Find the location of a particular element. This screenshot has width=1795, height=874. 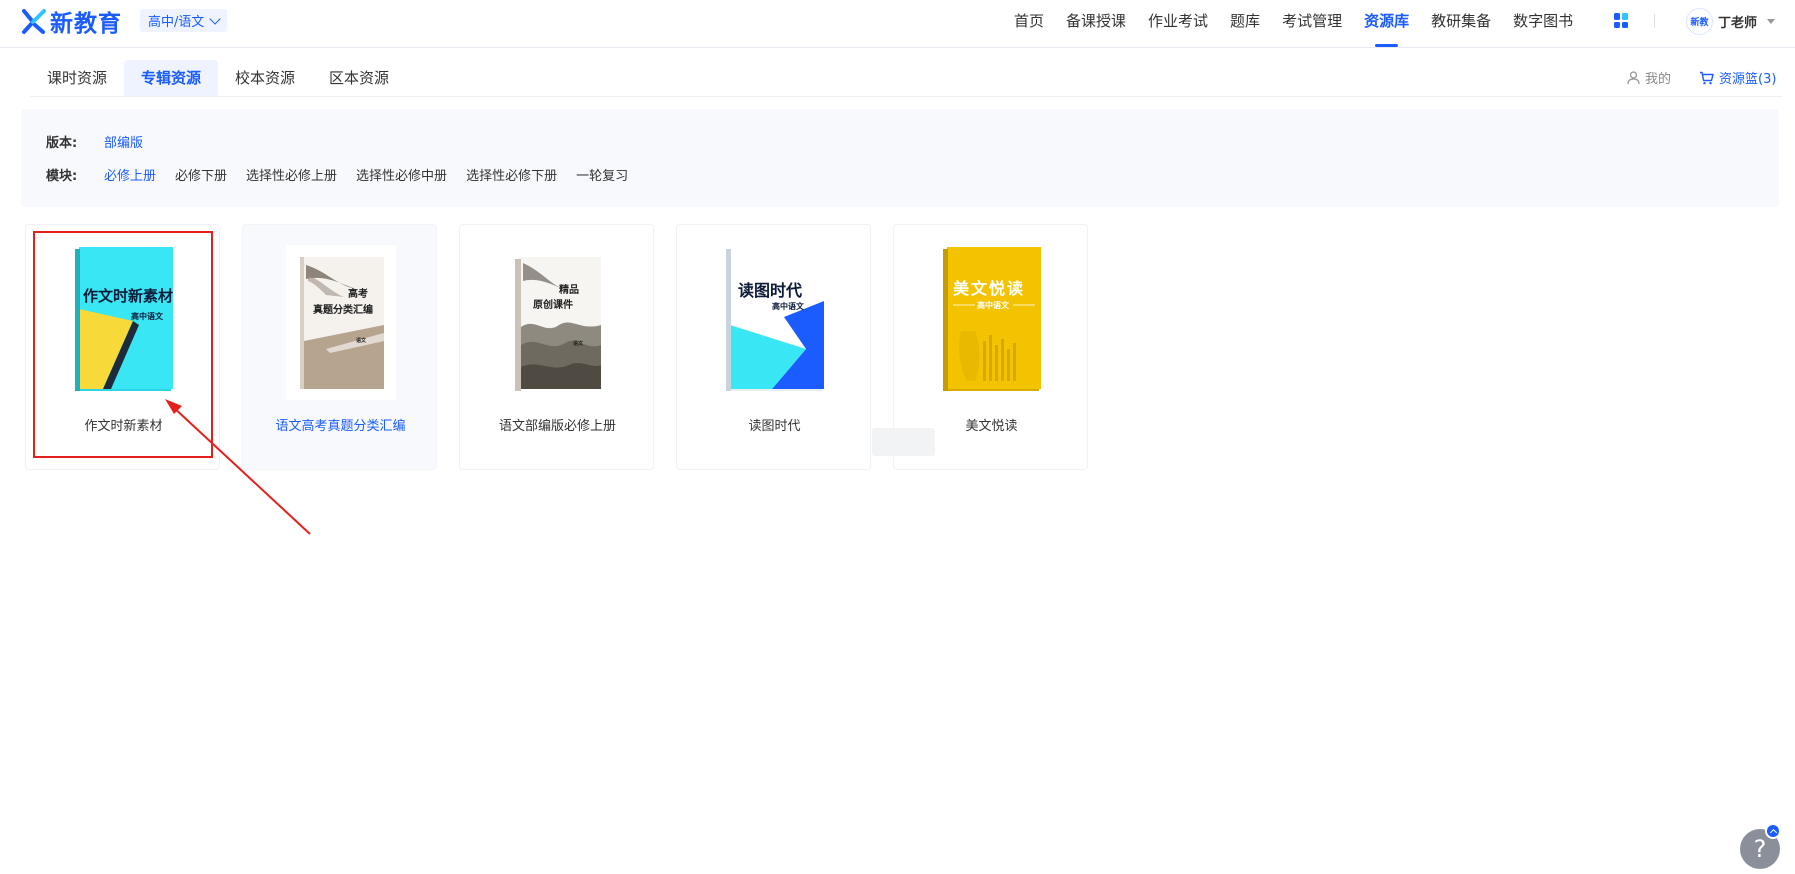

user-menu: 新教 丁老师 is located at coordinates (1731, 21).